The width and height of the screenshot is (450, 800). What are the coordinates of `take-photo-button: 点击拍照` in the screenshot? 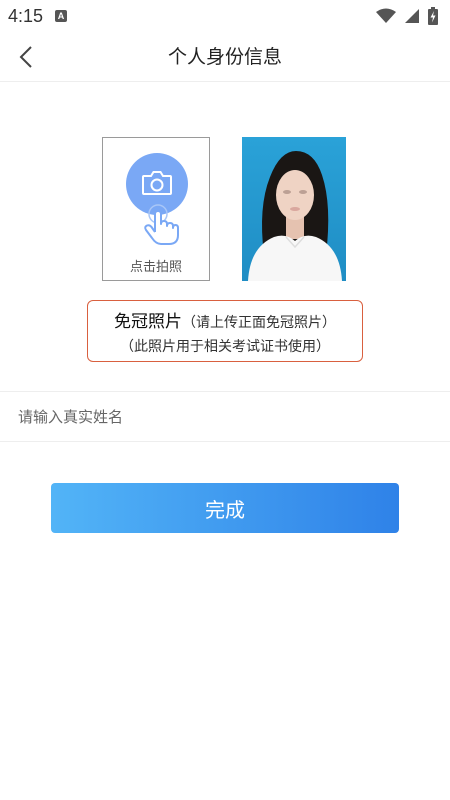 It's located at (156, 209).